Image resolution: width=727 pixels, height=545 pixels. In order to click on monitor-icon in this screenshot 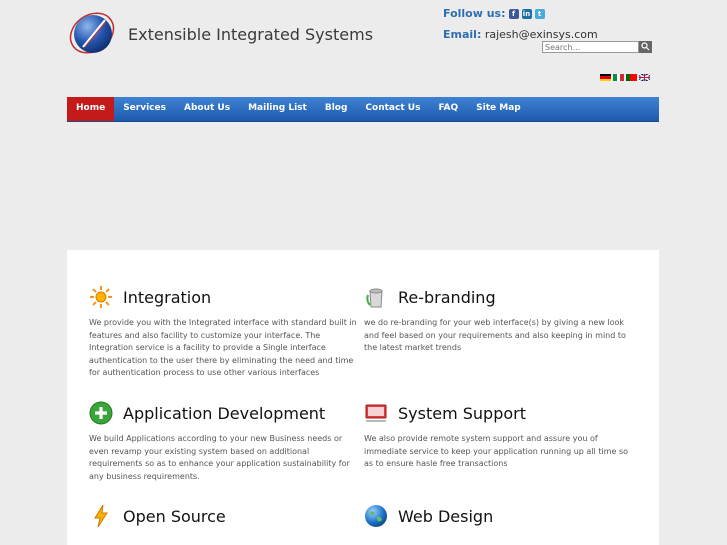, I will do `click(376, 413)`.